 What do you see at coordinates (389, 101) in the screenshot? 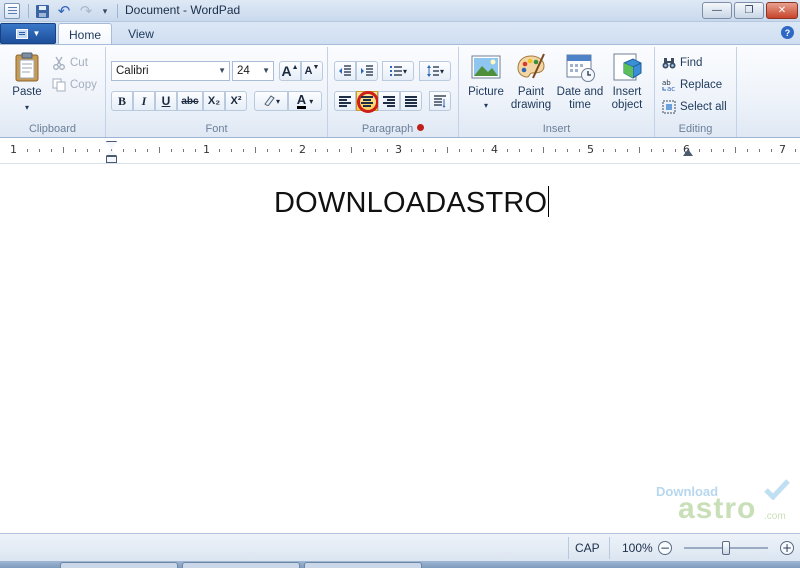
I see `align-right-button` at bounding box center [389, 101].